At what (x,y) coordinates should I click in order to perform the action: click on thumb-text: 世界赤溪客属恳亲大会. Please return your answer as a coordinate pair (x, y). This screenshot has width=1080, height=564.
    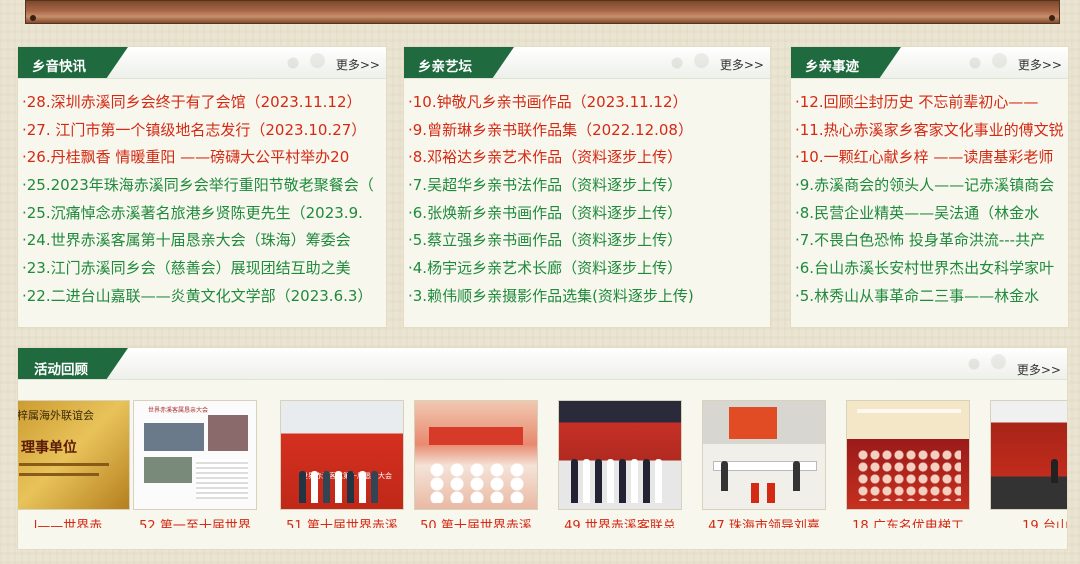
    Looking at the image, I should click on (178, 410).